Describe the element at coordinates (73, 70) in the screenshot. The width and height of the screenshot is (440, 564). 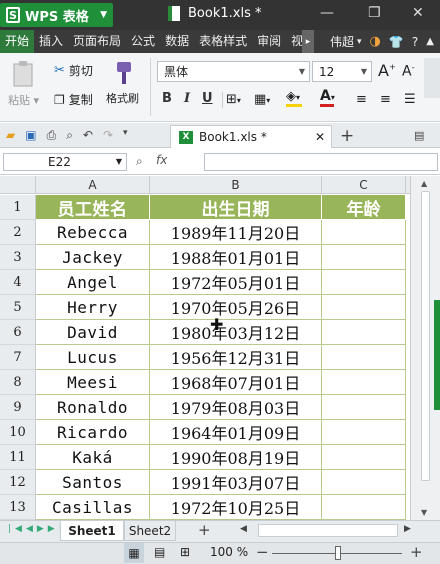
I see `cut-button: ✂ 剪切` at that location.